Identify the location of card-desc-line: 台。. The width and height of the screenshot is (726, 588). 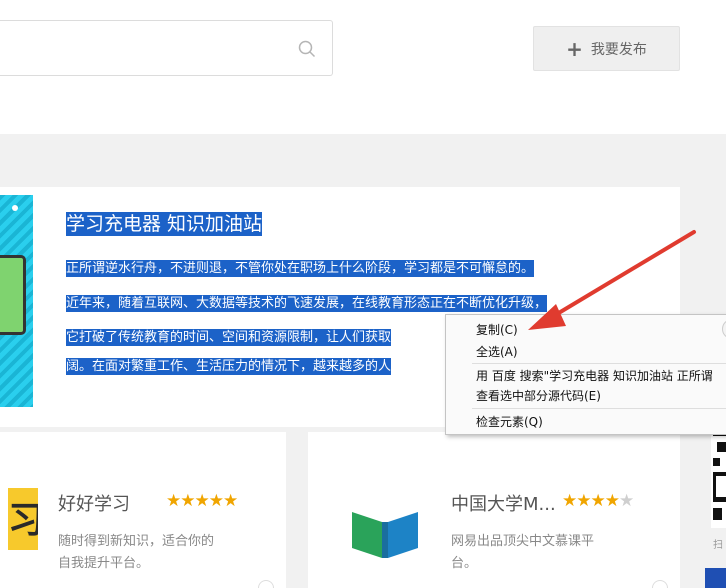
(464, 563).